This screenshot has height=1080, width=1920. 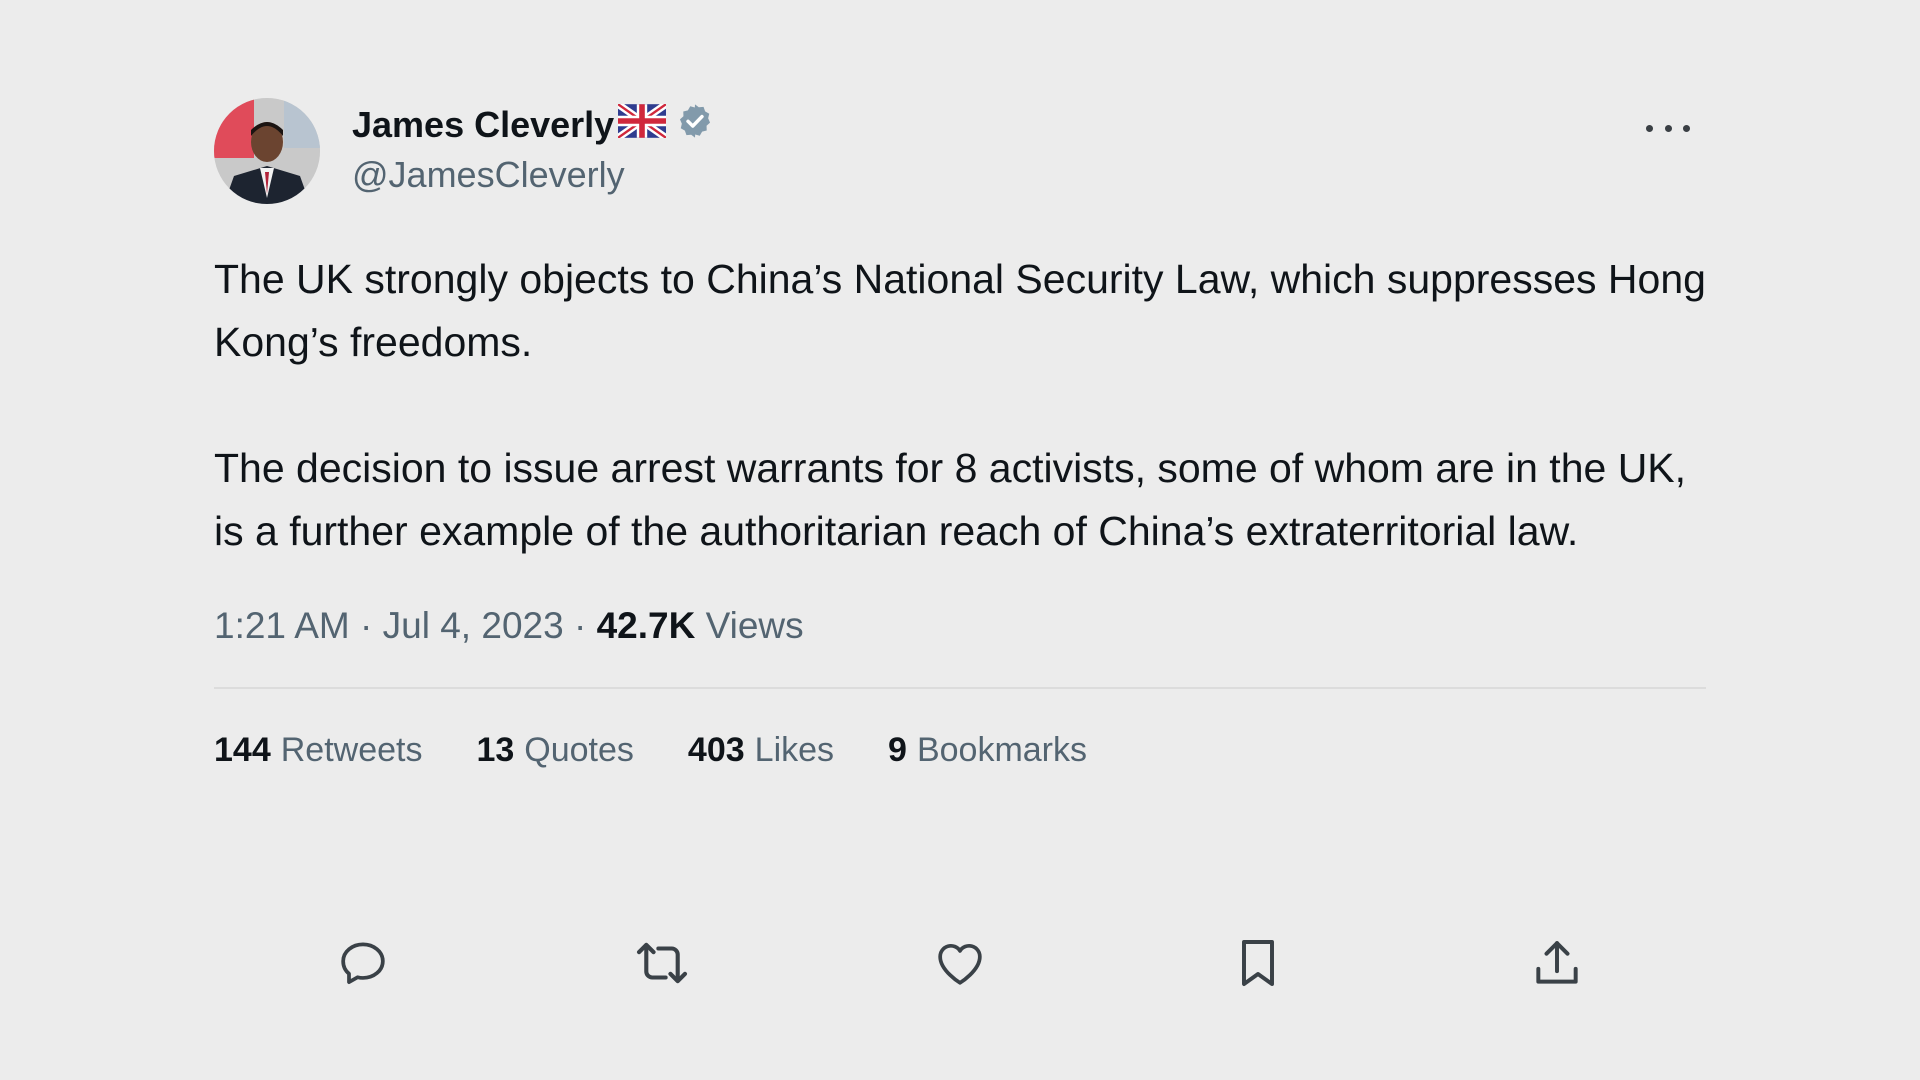 I want to click on tweet-meta: 1:21 AM · Jul 4, 2023 · 42.7K Views, so click(x=960, y=626).